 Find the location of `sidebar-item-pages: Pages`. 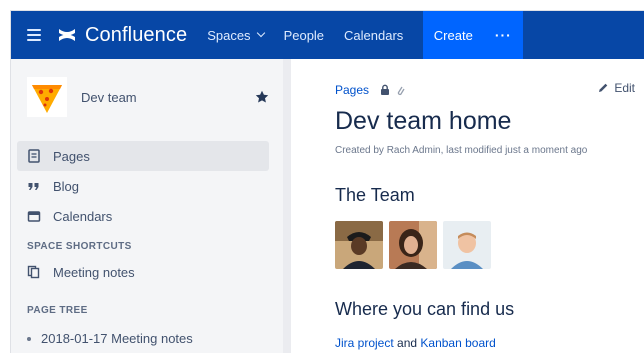

sidebar-item-pages: Pages is located at coordinates (143, 156).